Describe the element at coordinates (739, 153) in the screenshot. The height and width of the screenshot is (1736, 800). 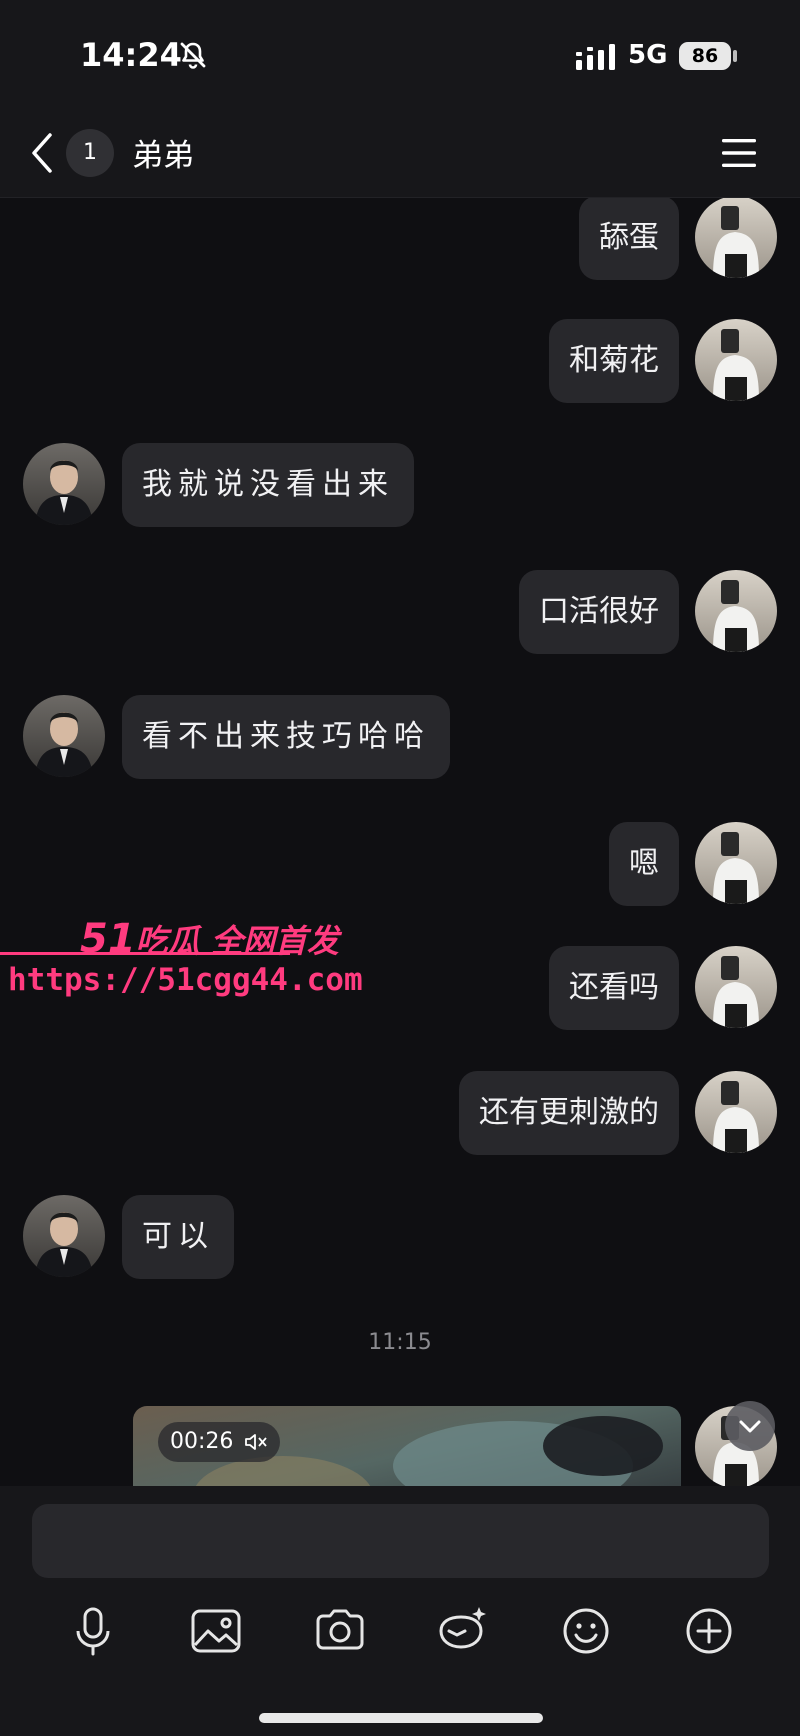
I see `menu-icon` at that location.